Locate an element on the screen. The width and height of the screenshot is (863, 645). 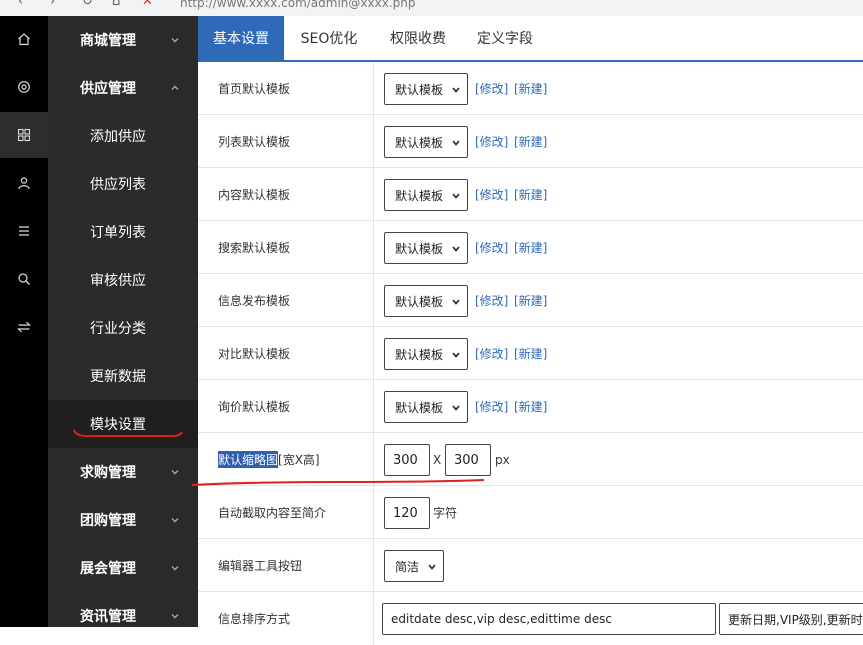
home-icon is located at coordinates (24, 39).